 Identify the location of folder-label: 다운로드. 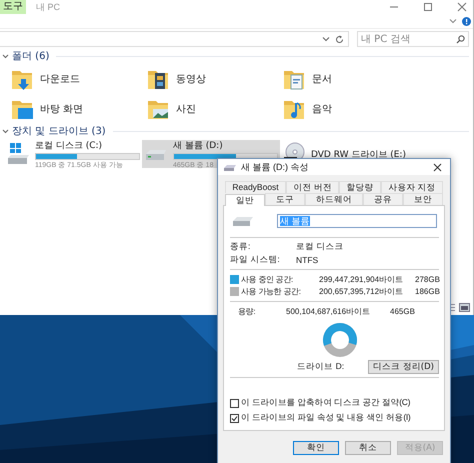
(60, 79).